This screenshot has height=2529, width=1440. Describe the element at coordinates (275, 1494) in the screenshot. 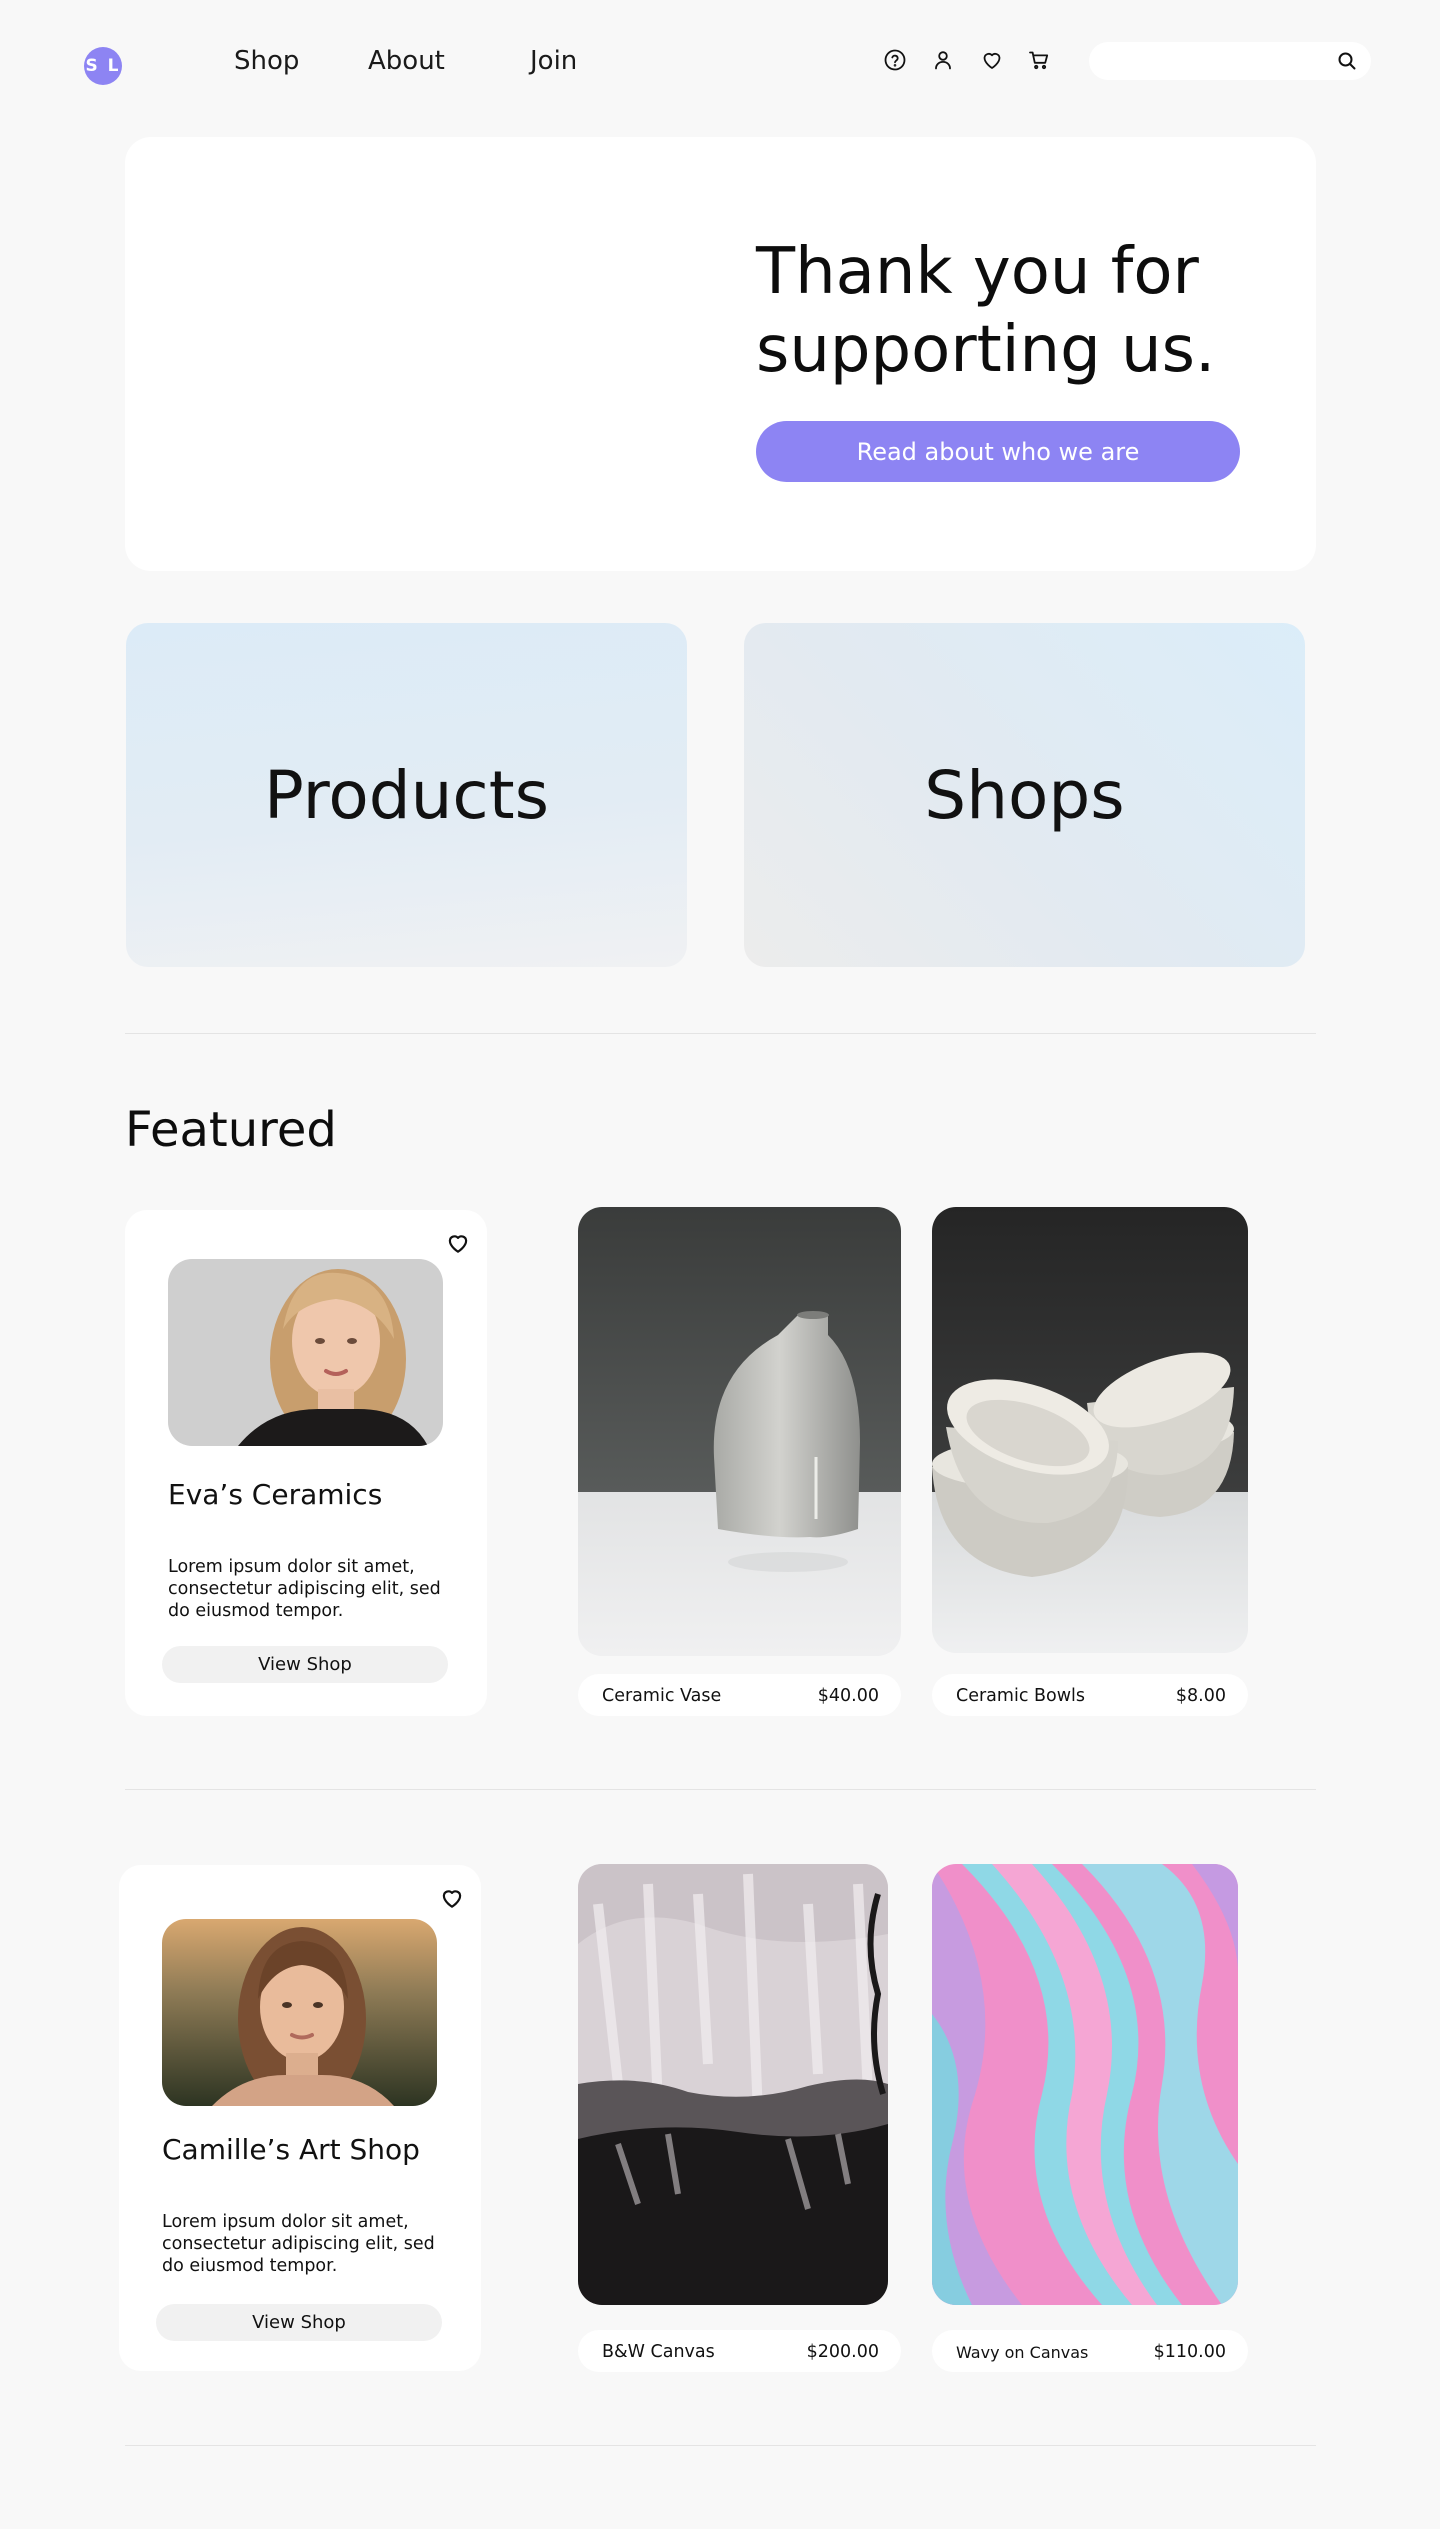

I see `shop-name: Eva’s Ceramics` at that location.